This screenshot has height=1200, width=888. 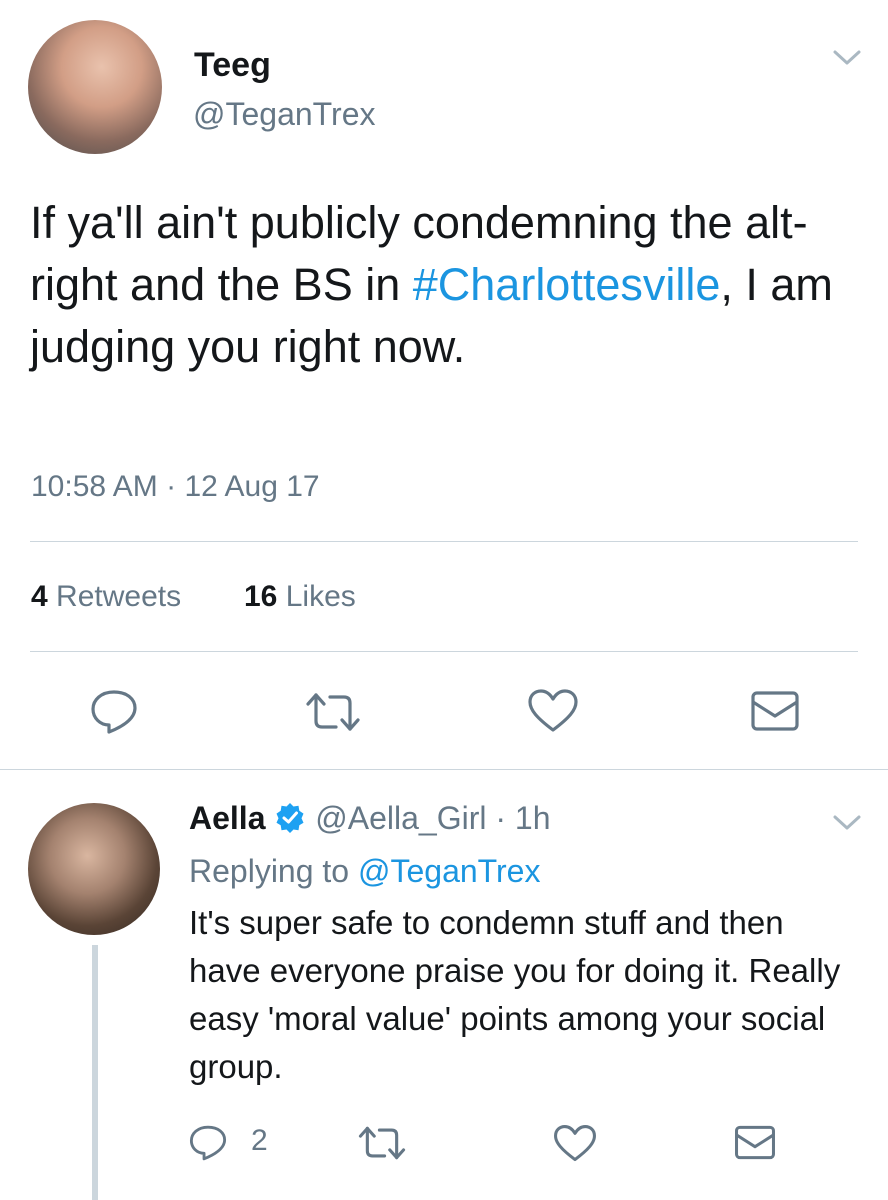 I want to click on reply-handle: @Aella_Girl, so click(x=400, y=818).